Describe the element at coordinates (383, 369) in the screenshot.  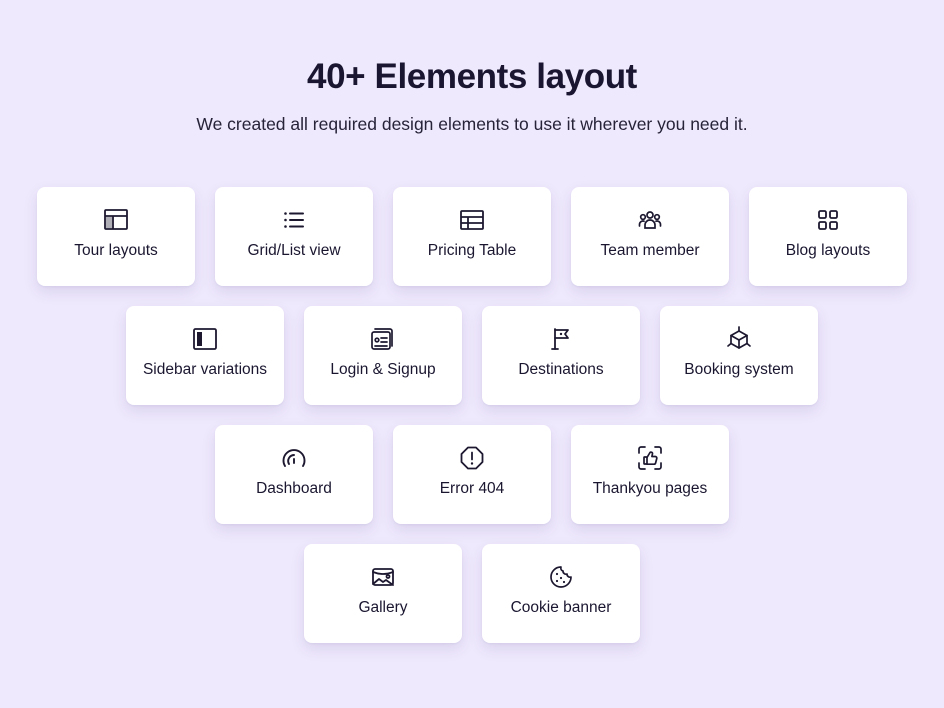
I see `card-label: Login & Signup` at that location.